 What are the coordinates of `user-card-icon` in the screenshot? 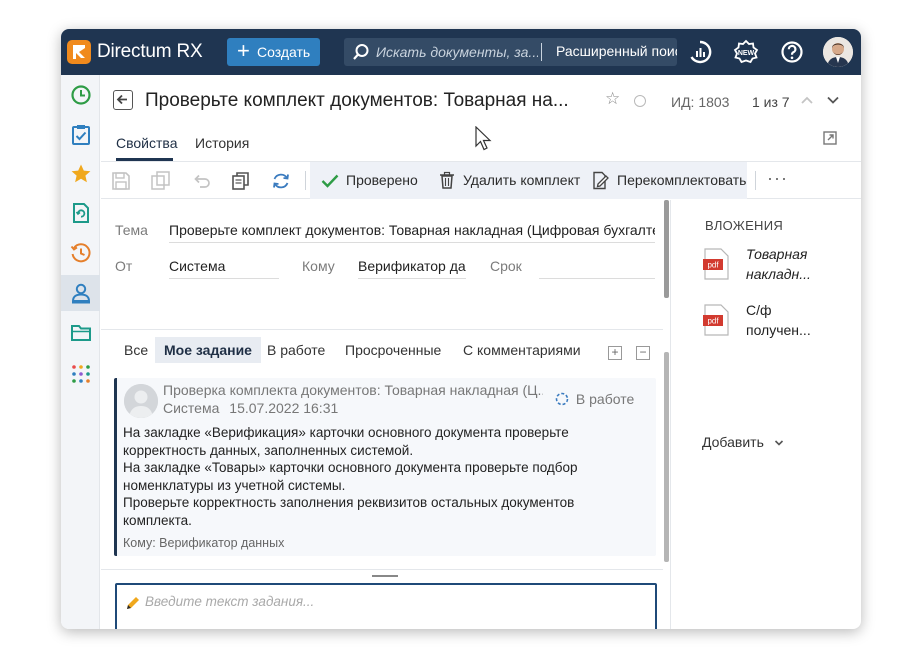 It's located at (80, 293).